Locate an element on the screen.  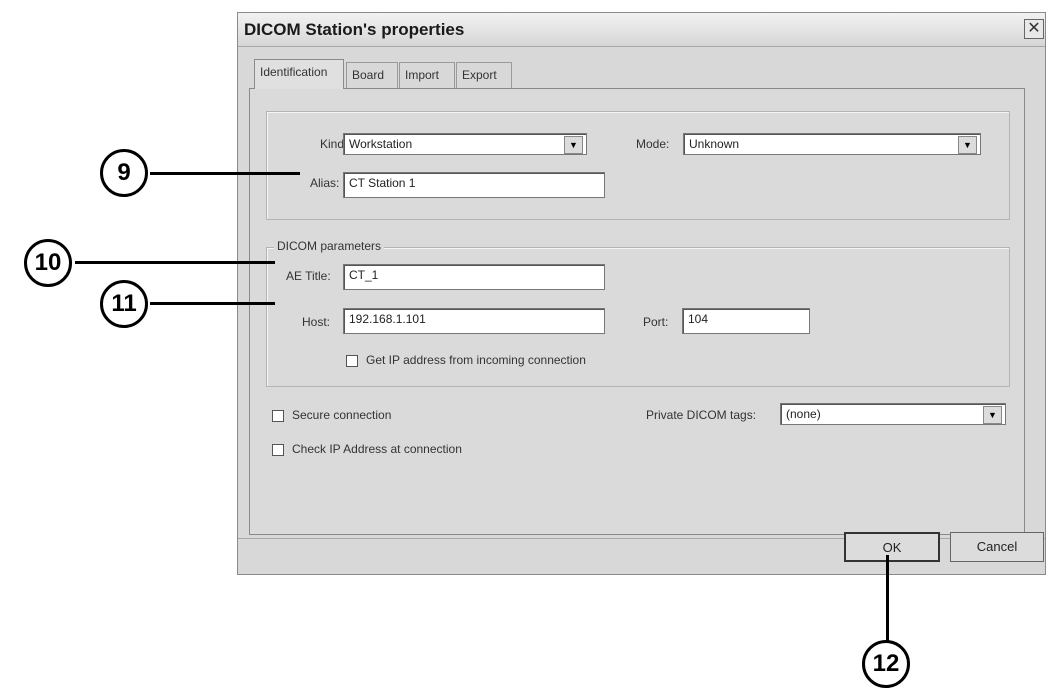
mode-dropdown: Unknown ▼ is located at coordinates (832, 144).